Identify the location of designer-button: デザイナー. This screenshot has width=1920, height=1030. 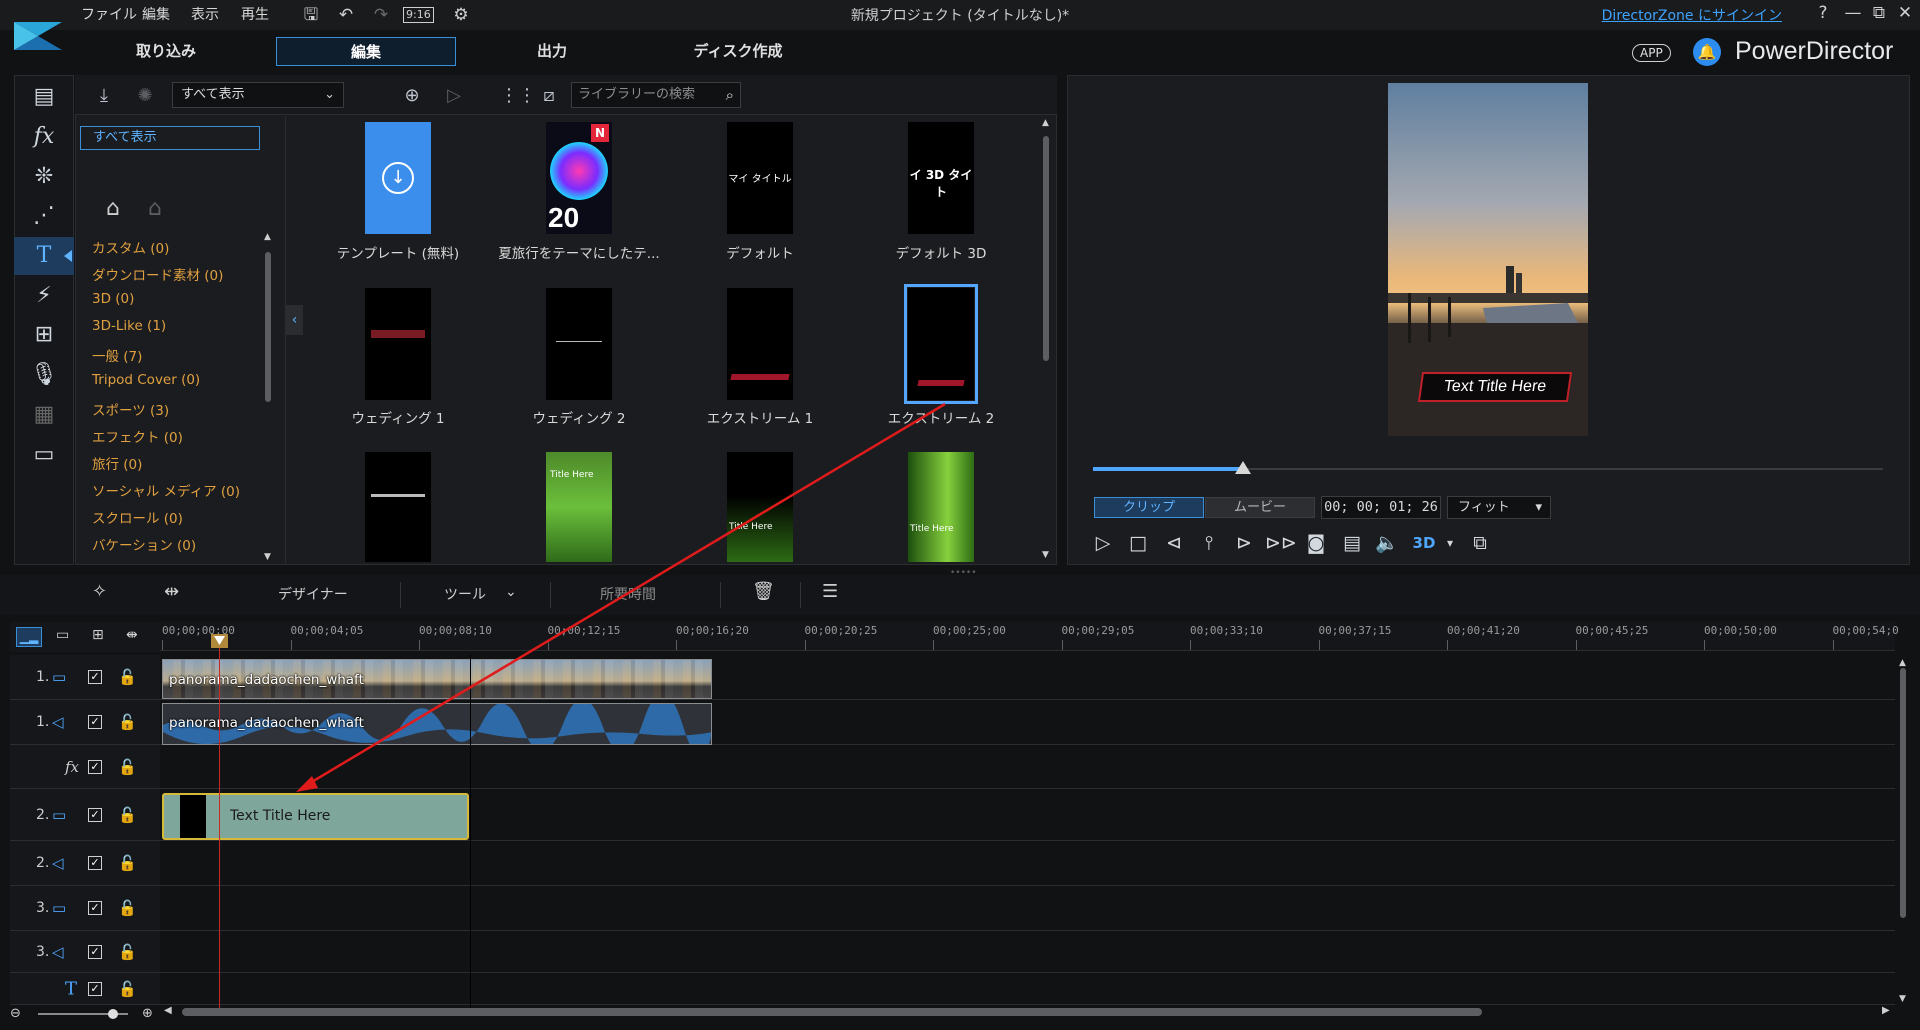
(313, 594).